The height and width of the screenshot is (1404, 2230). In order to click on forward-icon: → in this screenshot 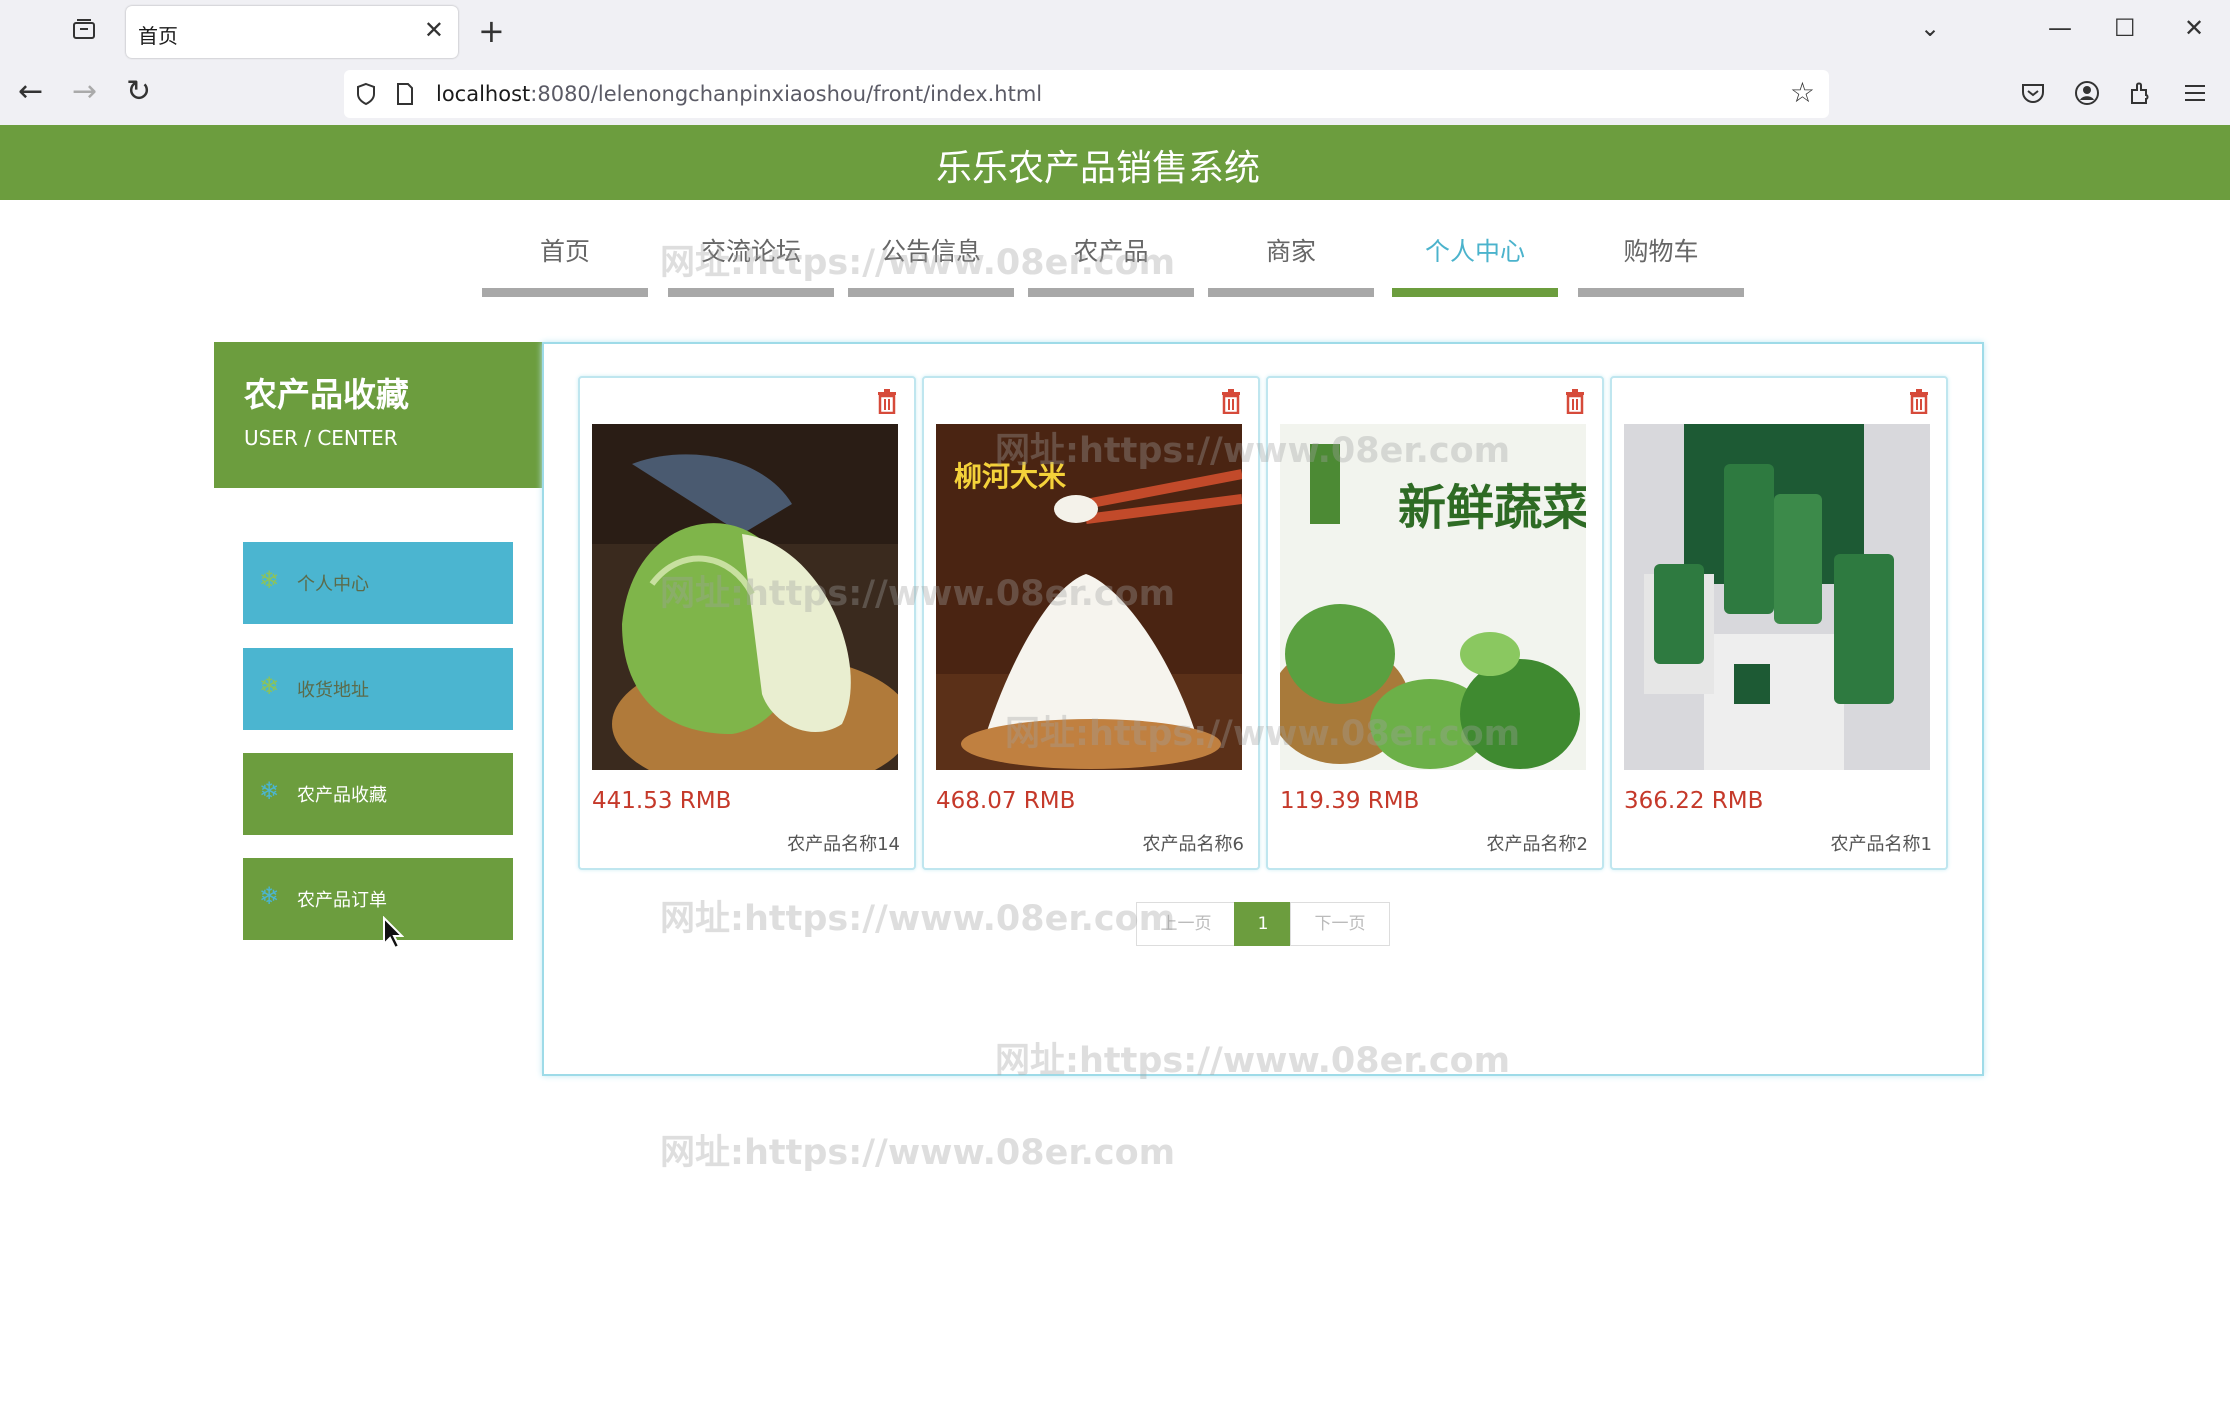, I will do `click(84, 91)`.